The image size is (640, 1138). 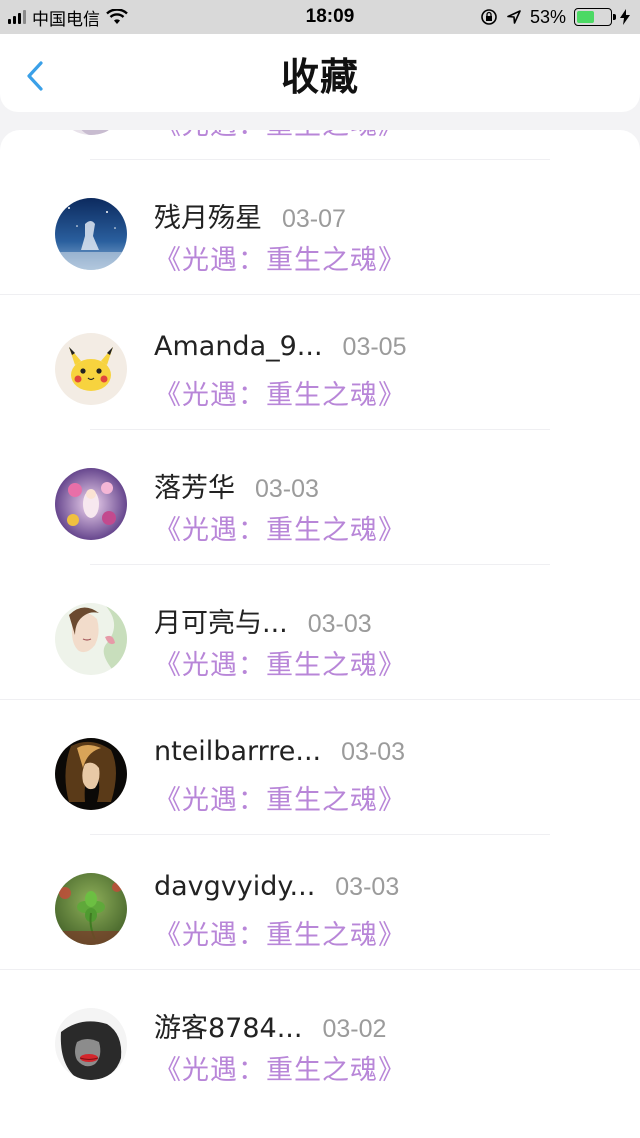 What do you see at coordinates (625, 17) in the screenshot?
I see `charging-icon` at bounding box center [625, 17].